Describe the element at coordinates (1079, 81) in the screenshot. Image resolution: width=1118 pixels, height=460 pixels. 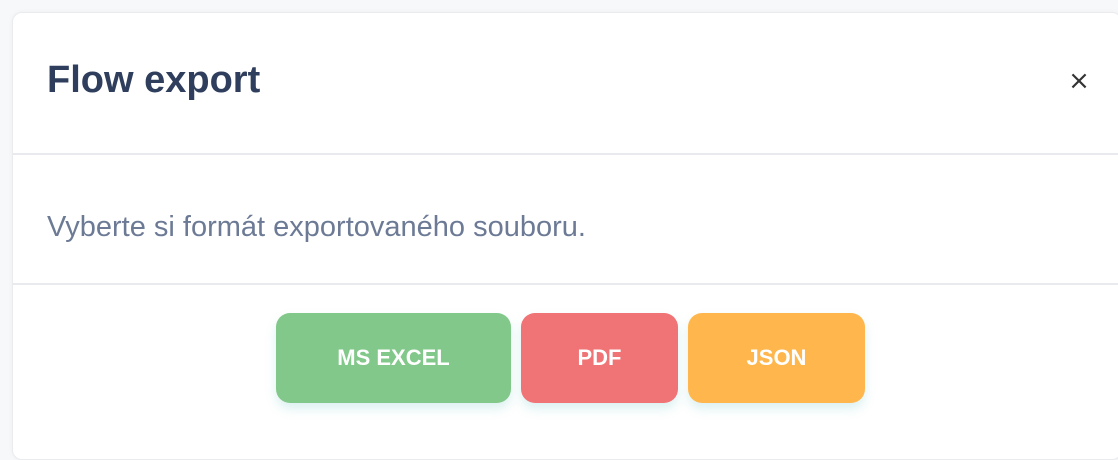
I see `close-button: ×` at that location.